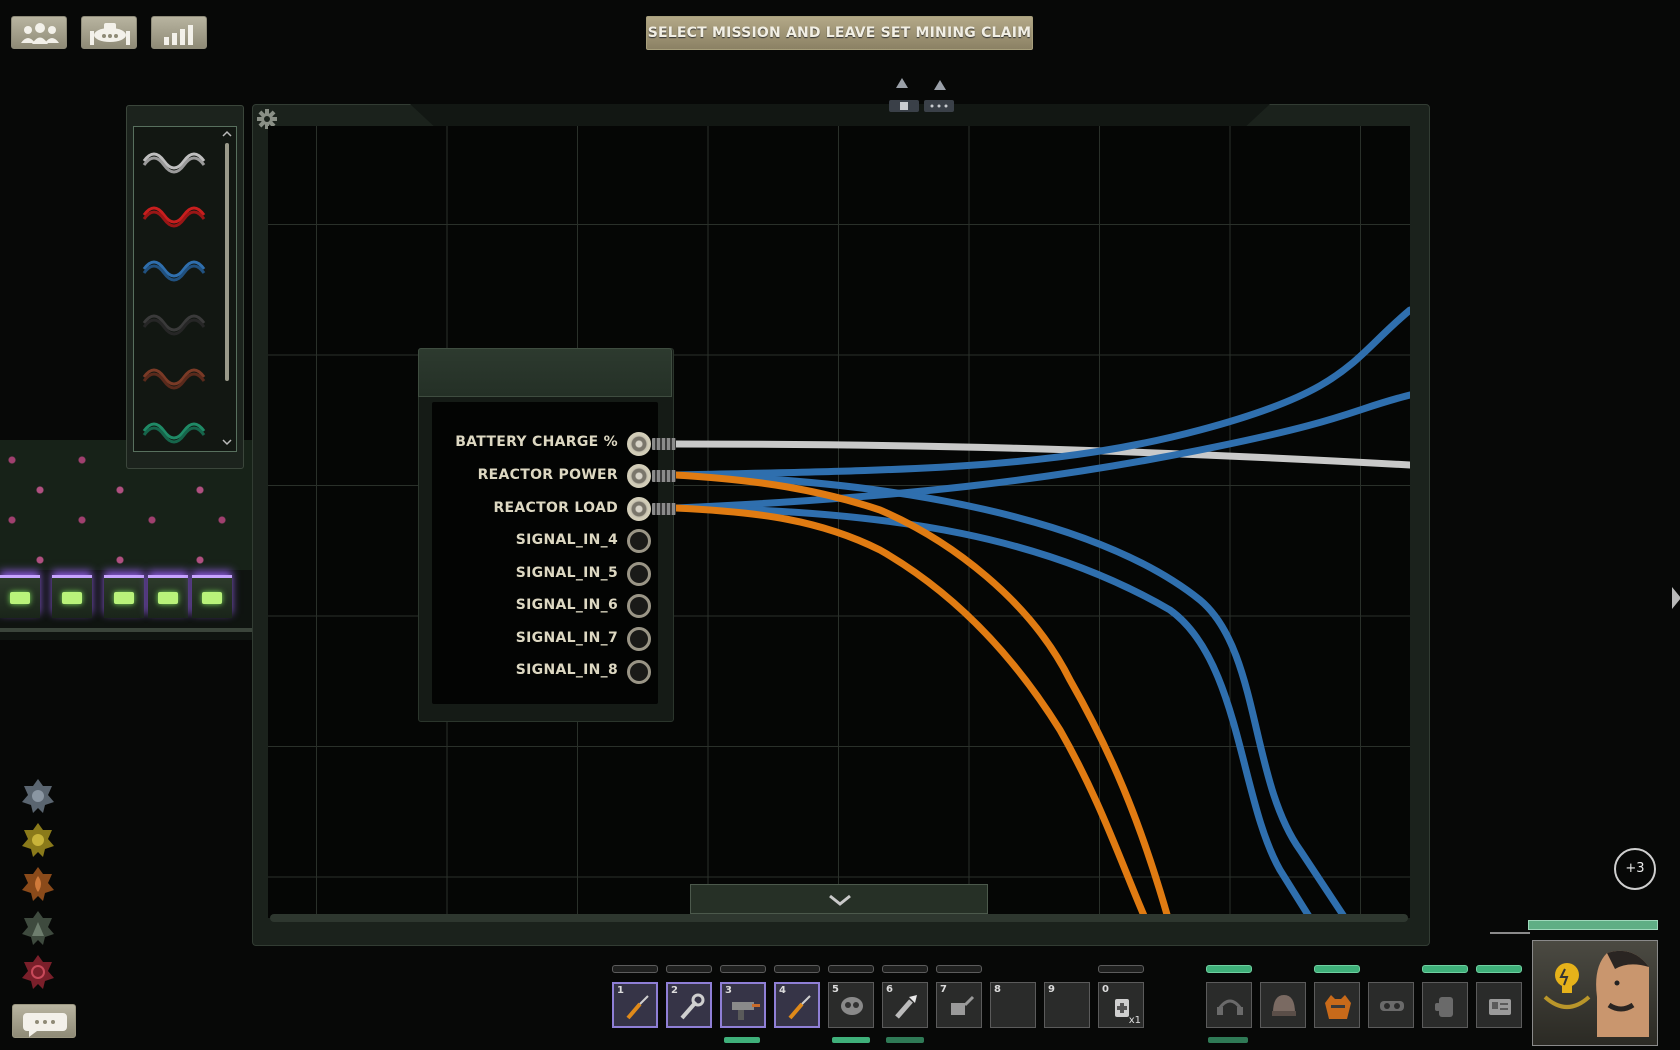 This screenshot has width=1680, height=1050. What do you see at coordinates (547, 475) in the screenshot?
I see `input-label: REACTOR POWER` at bounding box center [547, 475].